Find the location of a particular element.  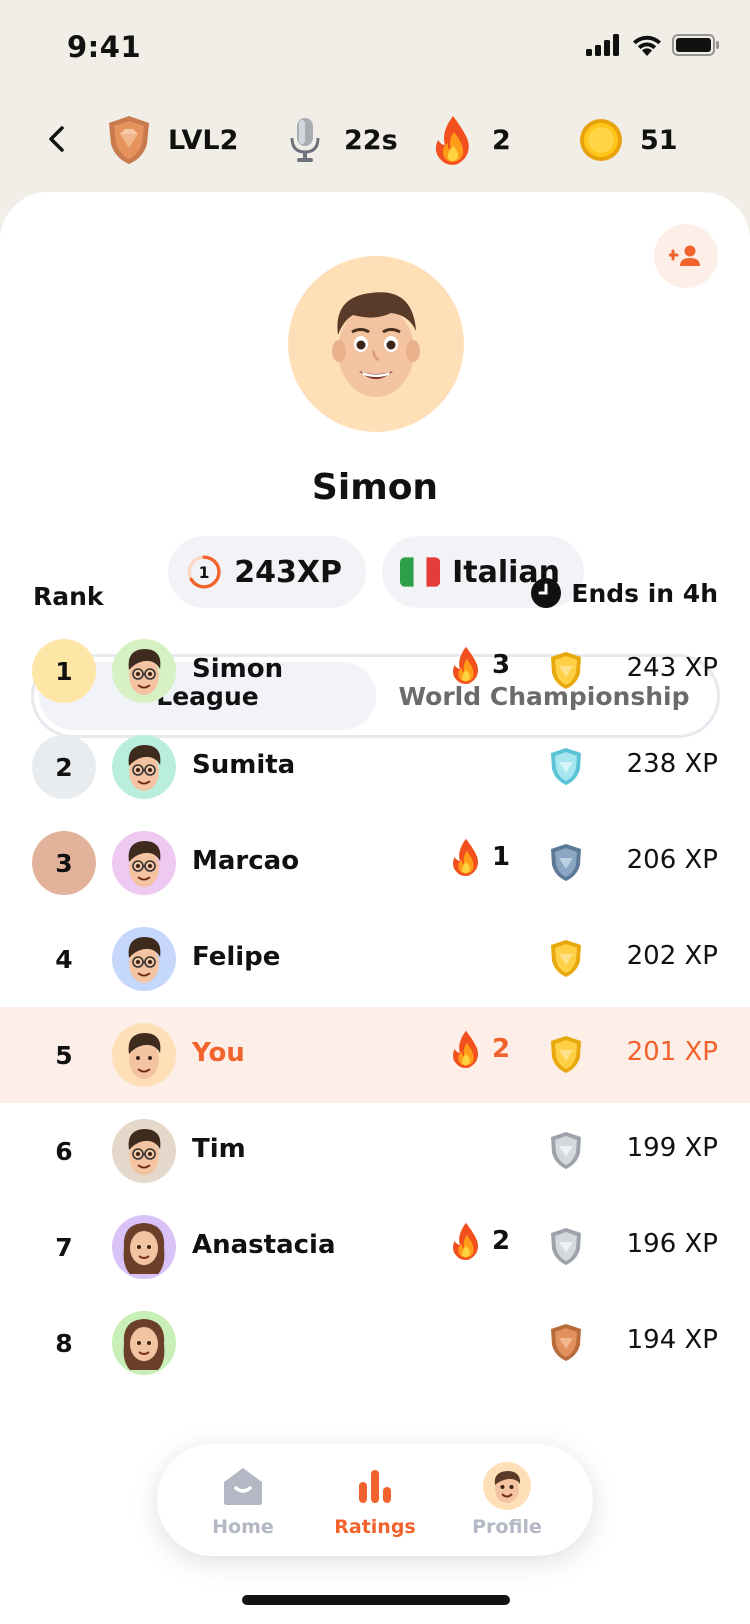

status-icons is located at coordinates (653, 45).